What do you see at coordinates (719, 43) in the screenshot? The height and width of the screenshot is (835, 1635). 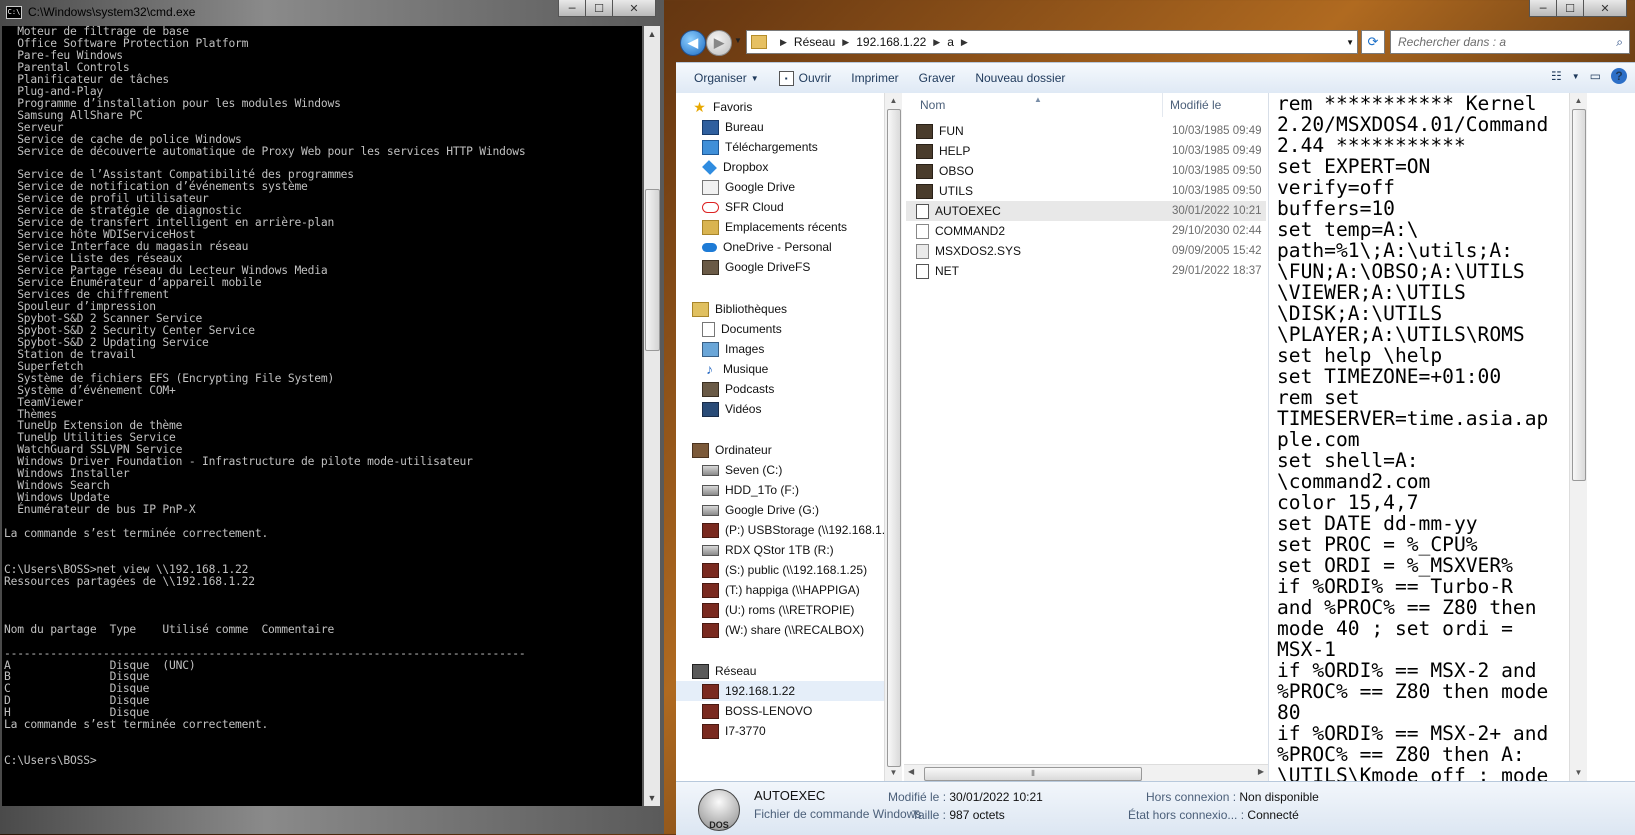 I see `forward-arrow-icon: ▶` at bounding box center [719, 43].